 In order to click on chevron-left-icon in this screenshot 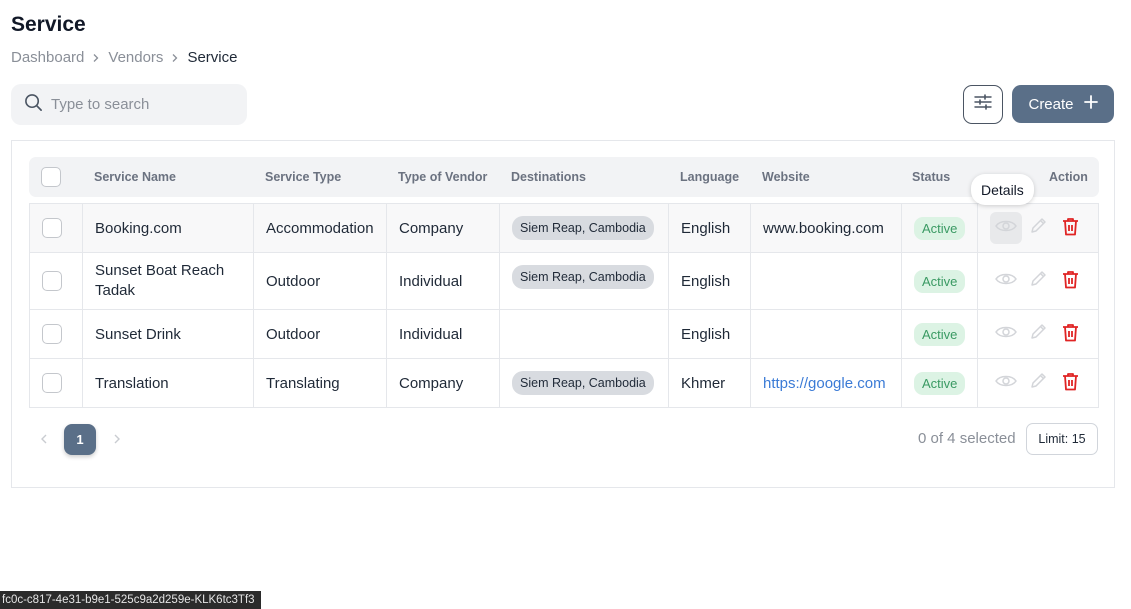, I will do `click(44, 439)`.